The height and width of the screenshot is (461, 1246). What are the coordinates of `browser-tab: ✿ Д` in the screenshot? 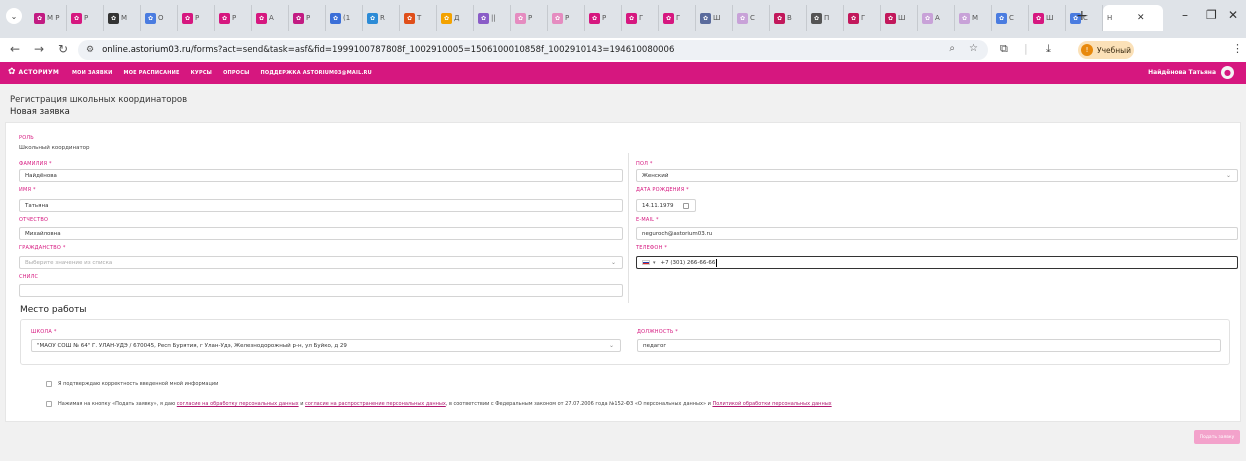 It's located at (455, 18).